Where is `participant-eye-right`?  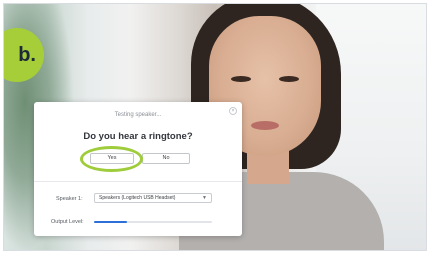
participant-eye-right is located at coordinates (289, 79).